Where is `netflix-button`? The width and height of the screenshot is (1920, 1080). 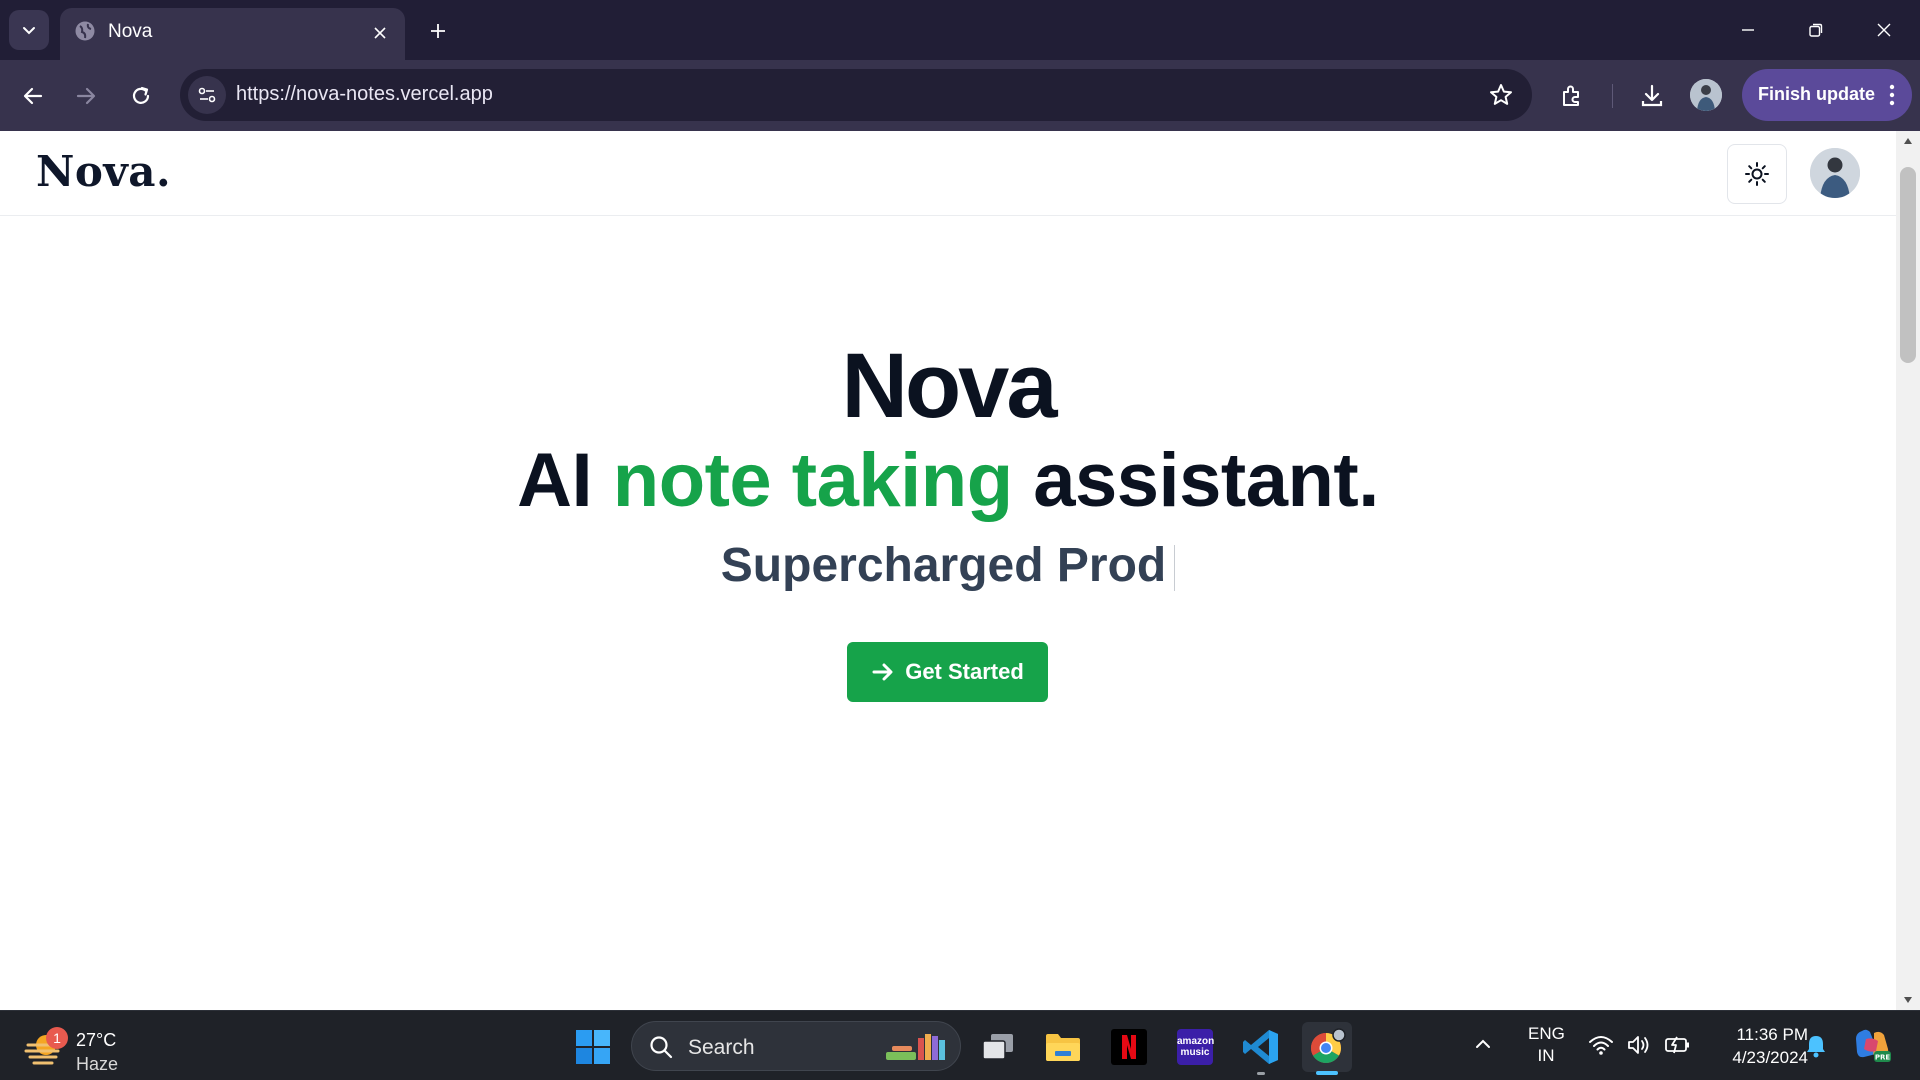
netflix-button is located at coordinates (1129, 1047).